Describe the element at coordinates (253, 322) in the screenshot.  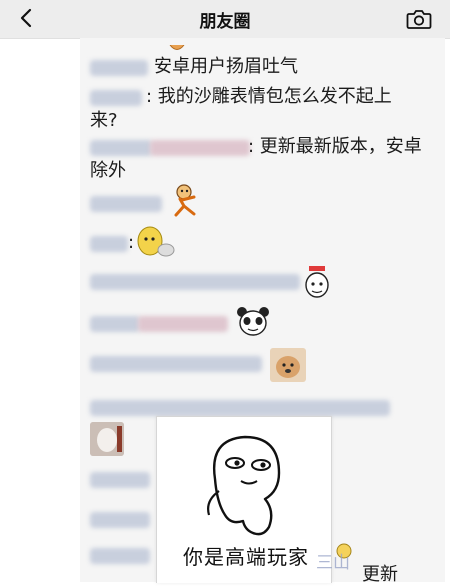
I see `panda-sticker` at that location.